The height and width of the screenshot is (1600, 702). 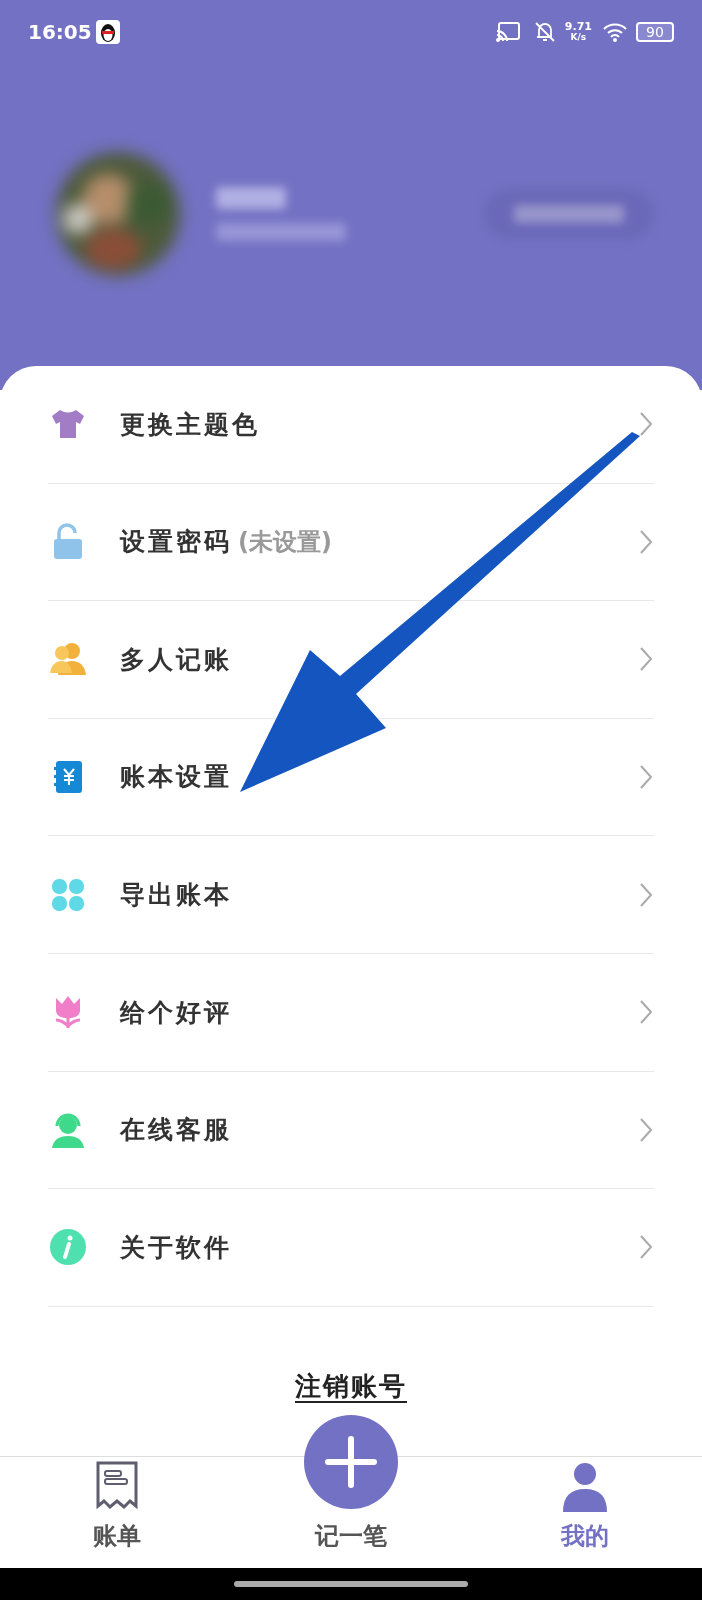 What do you see at coordinates (176, 777) in the screenshot?
I see `menu-label: 账本设置` at bounding box center [176, 777].